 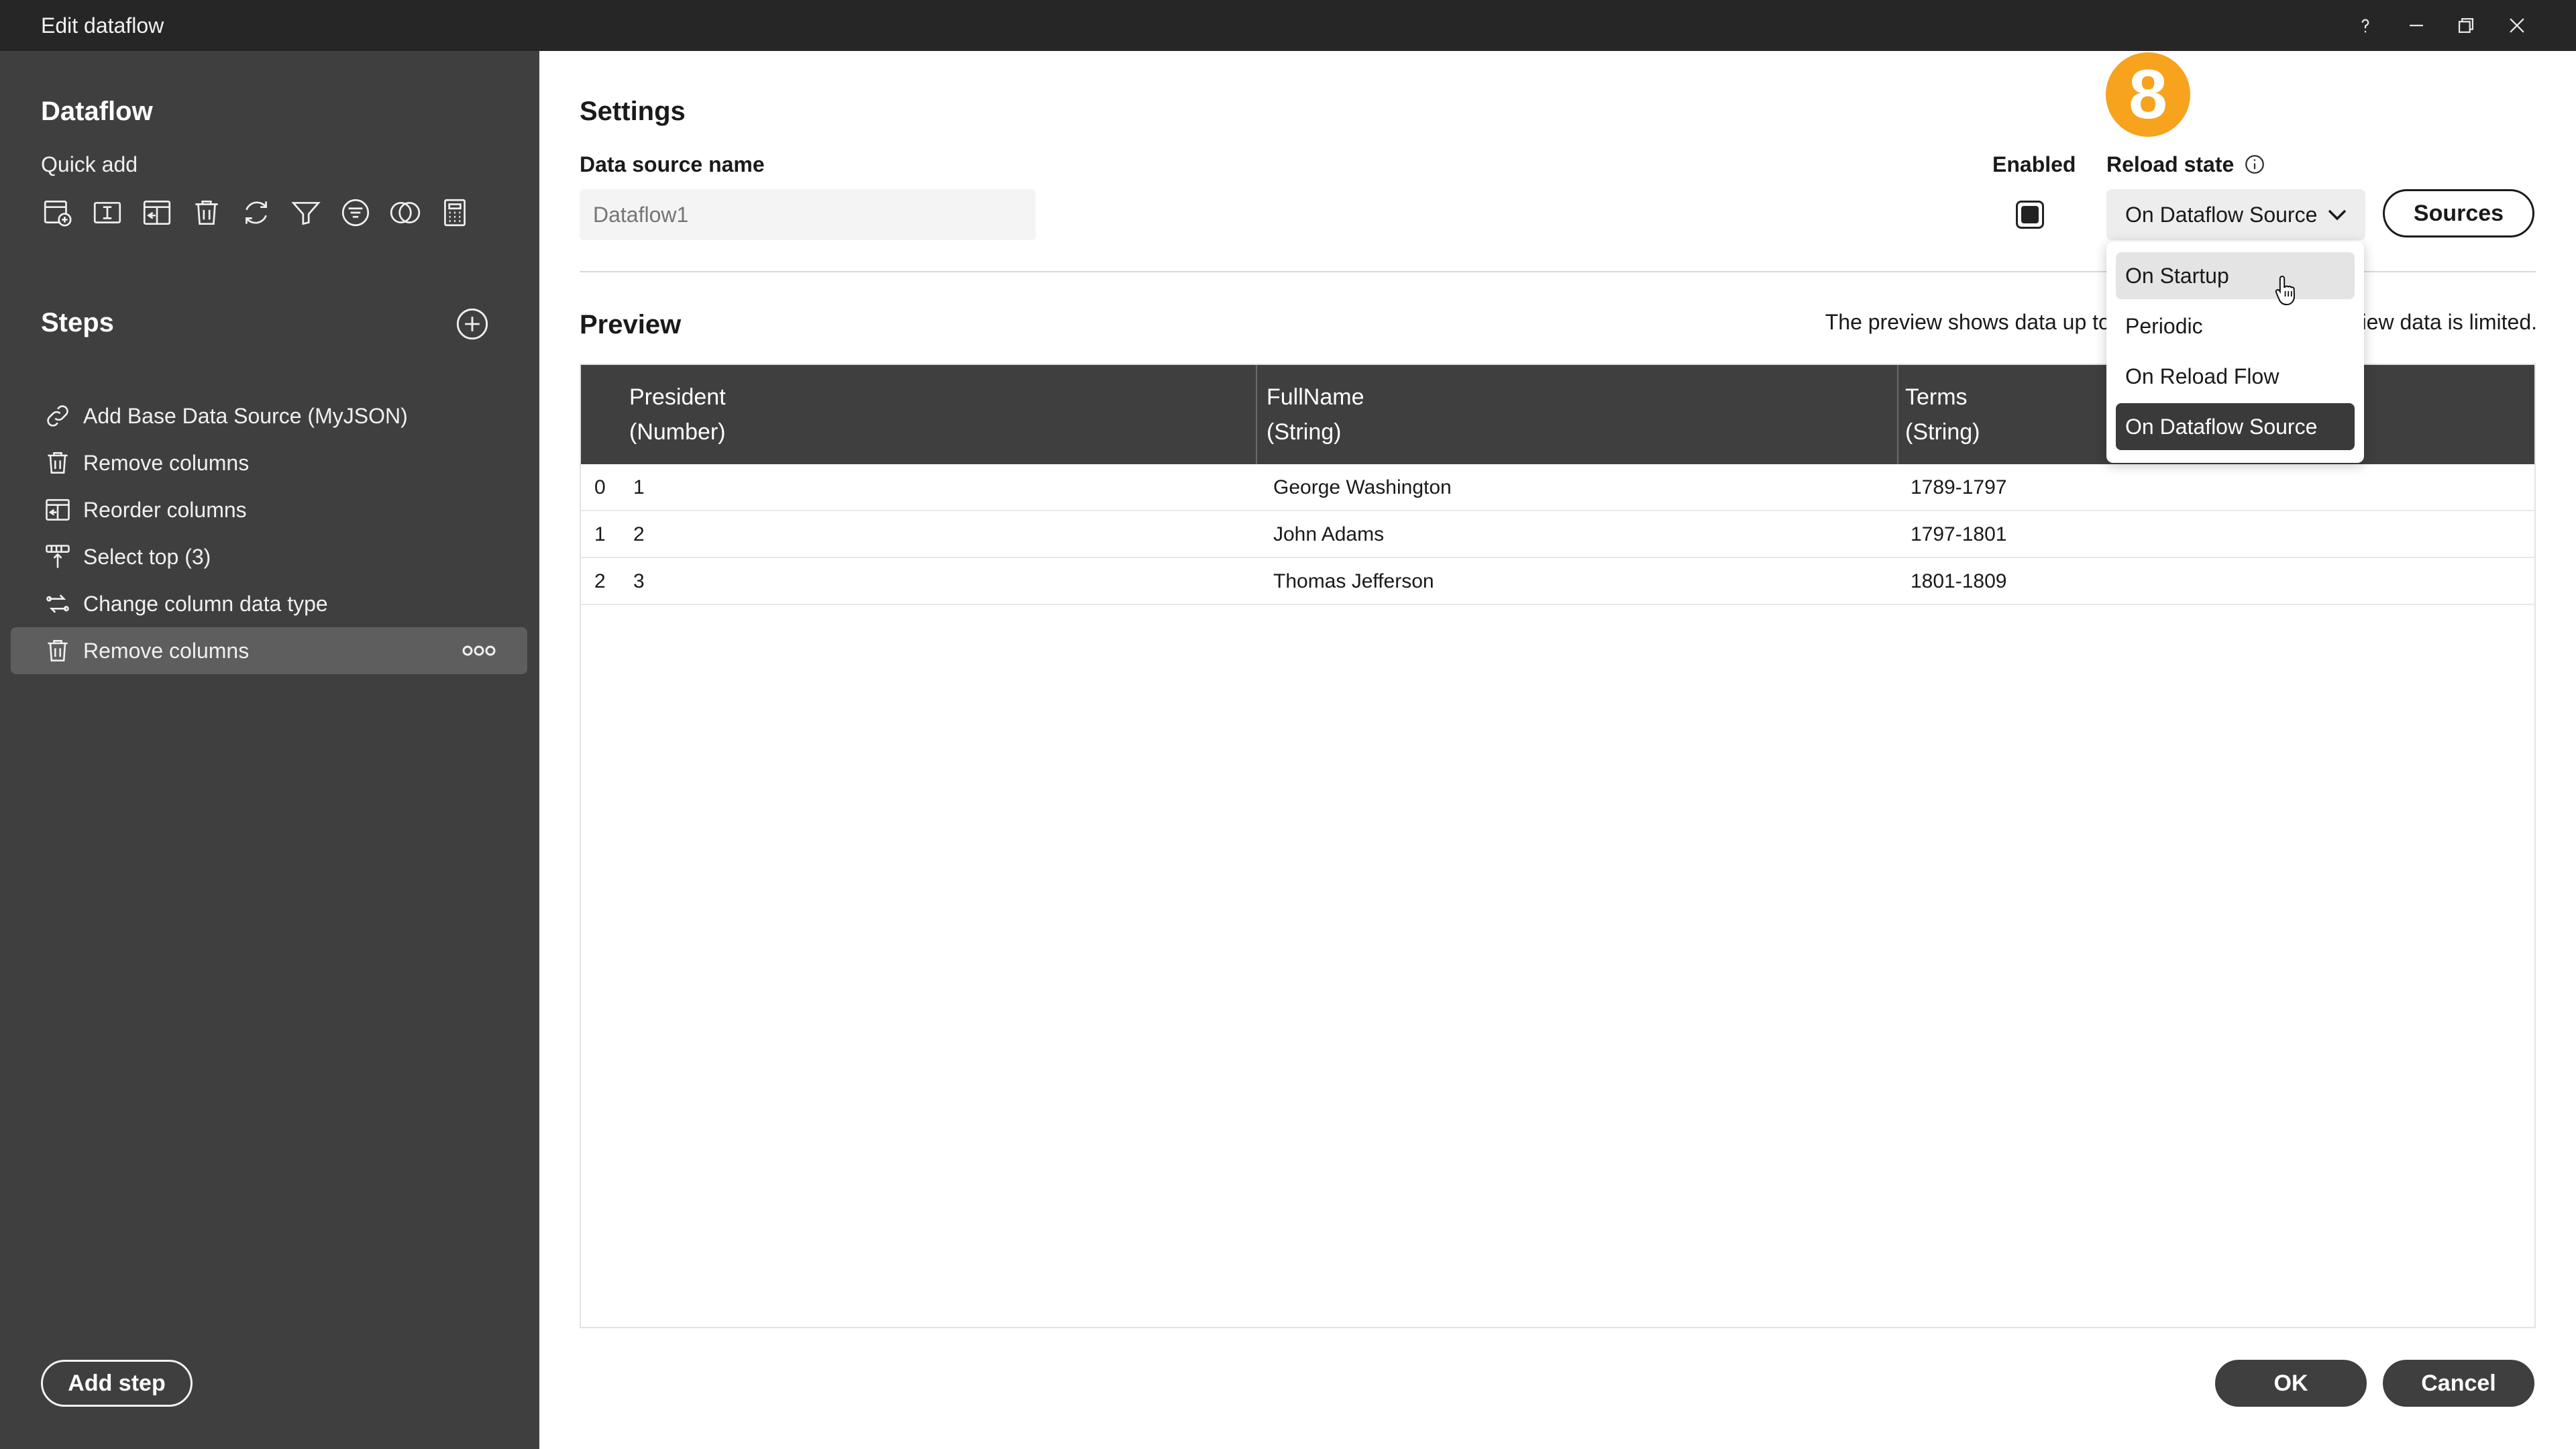 I want to click on filter-icon, so click(x=314, y=212).